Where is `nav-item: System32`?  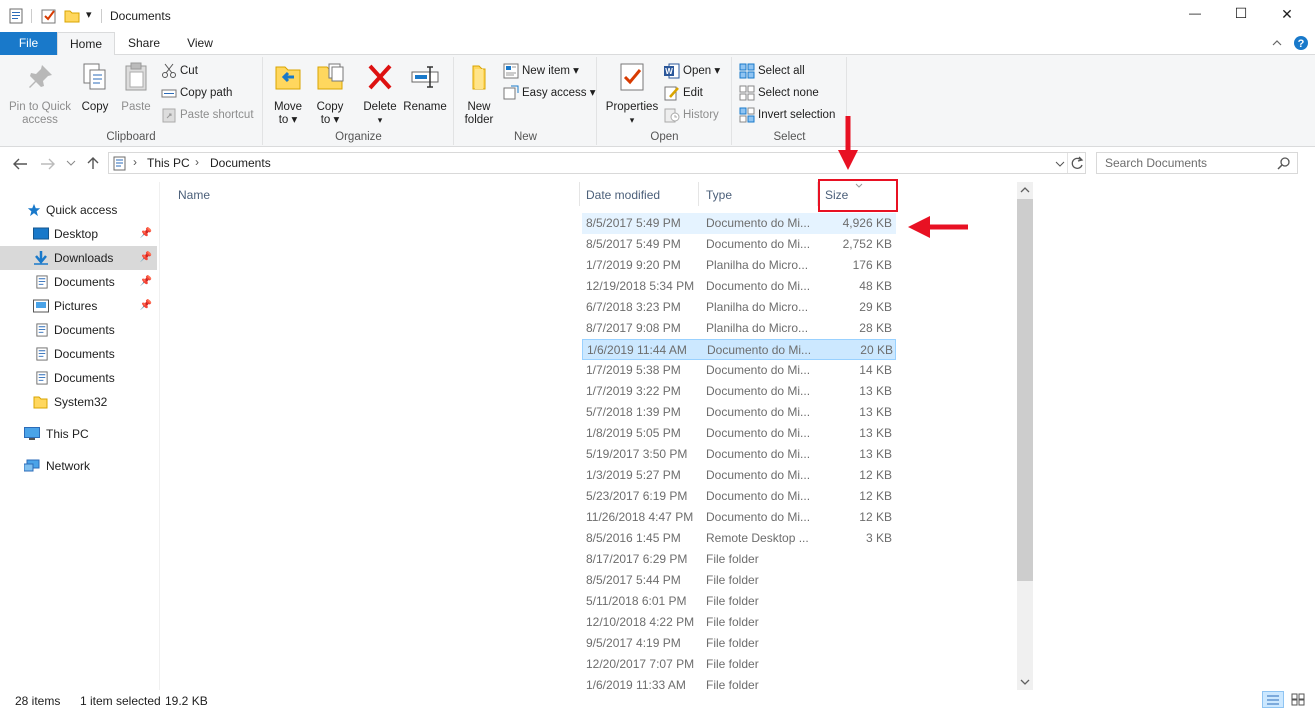 nav-item: System32 is located at coordinates (78, 402).